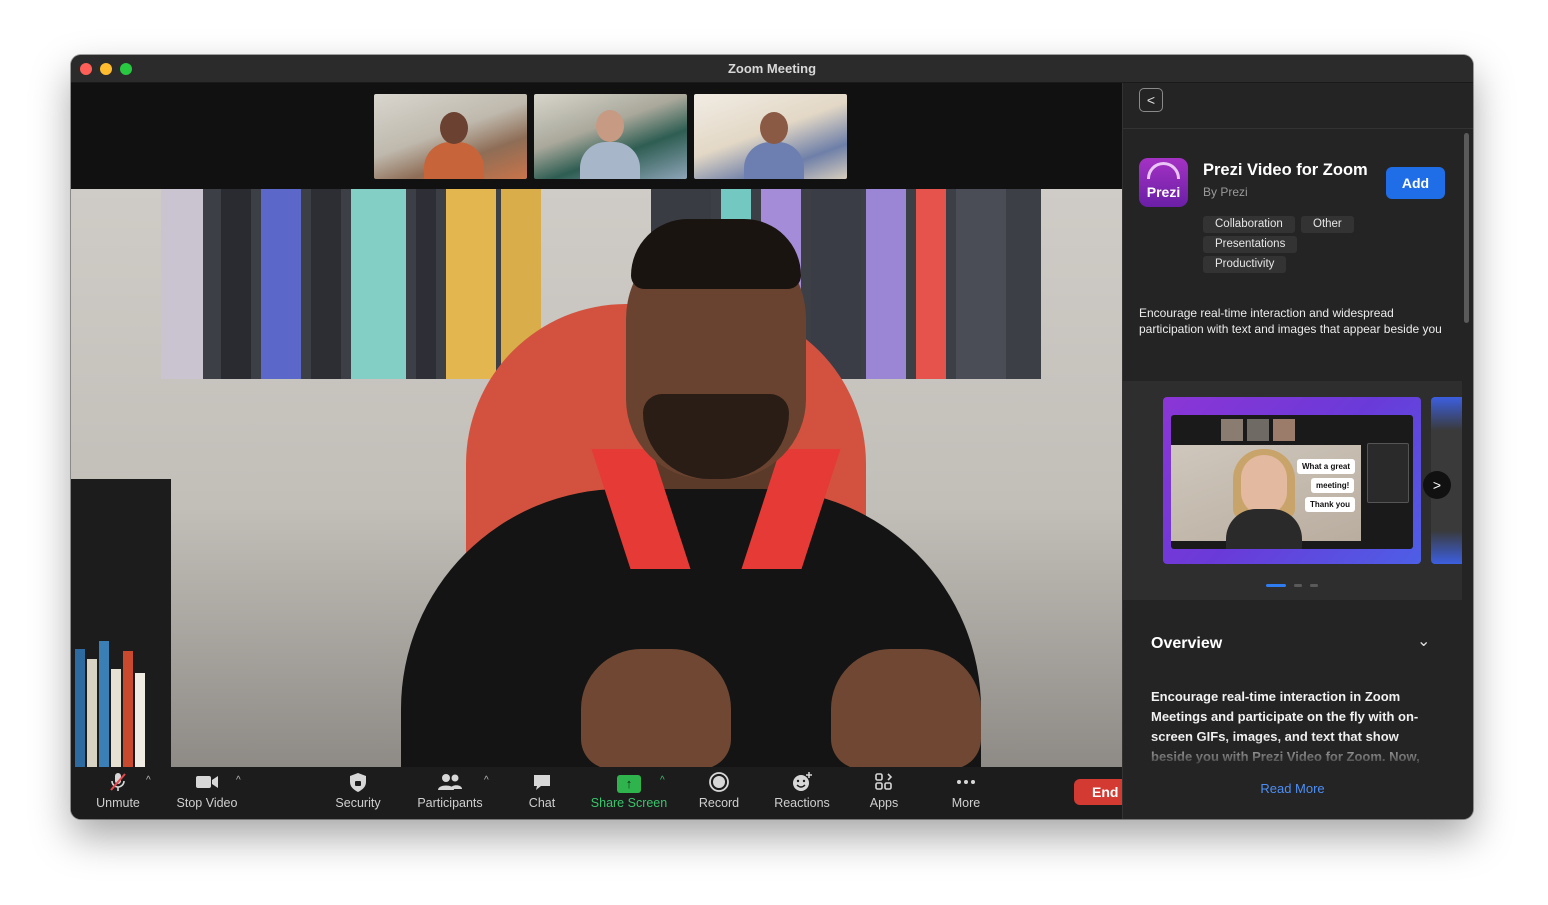  What do you see at coordinates (906, 708) in the screenshot?
I see `speaker-right-hand` at bounding box center [906, 708].